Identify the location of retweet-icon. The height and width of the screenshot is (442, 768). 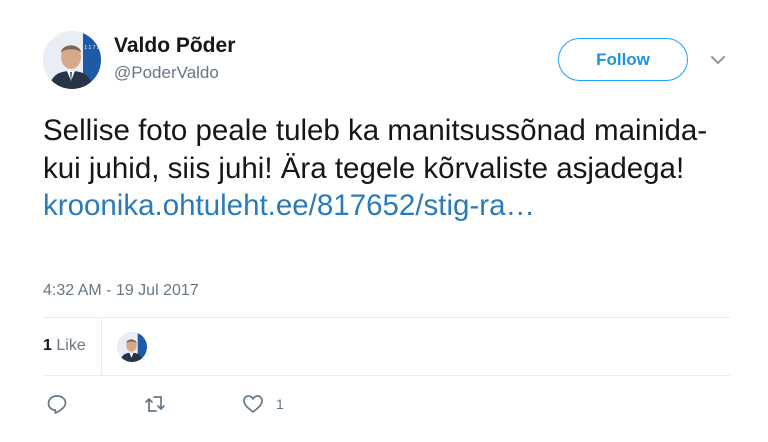
(155, 404).